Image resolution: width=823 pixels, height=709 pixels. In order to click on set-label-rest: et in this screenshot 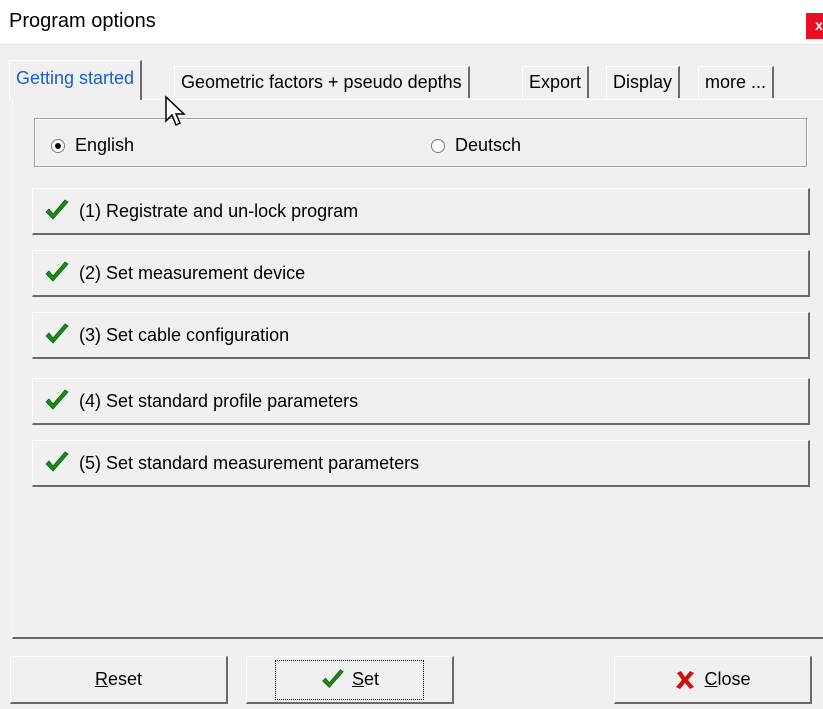, I will do `click(372, 679)`.